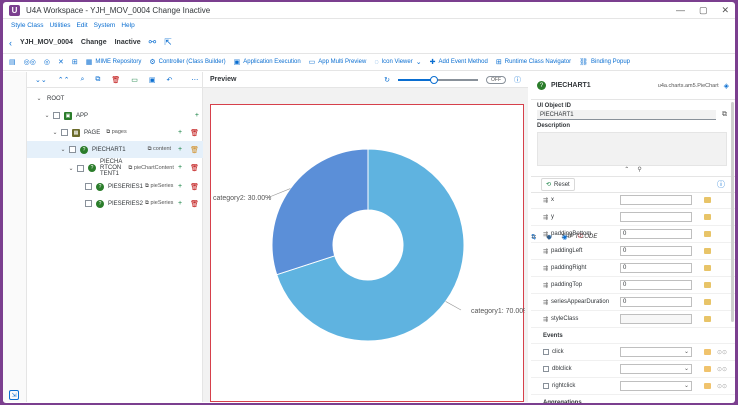 The image size is (738, 405). Describe the element at coordinates (12, 62) in the screenshot. I see `layout-icon: ▤` at that location.